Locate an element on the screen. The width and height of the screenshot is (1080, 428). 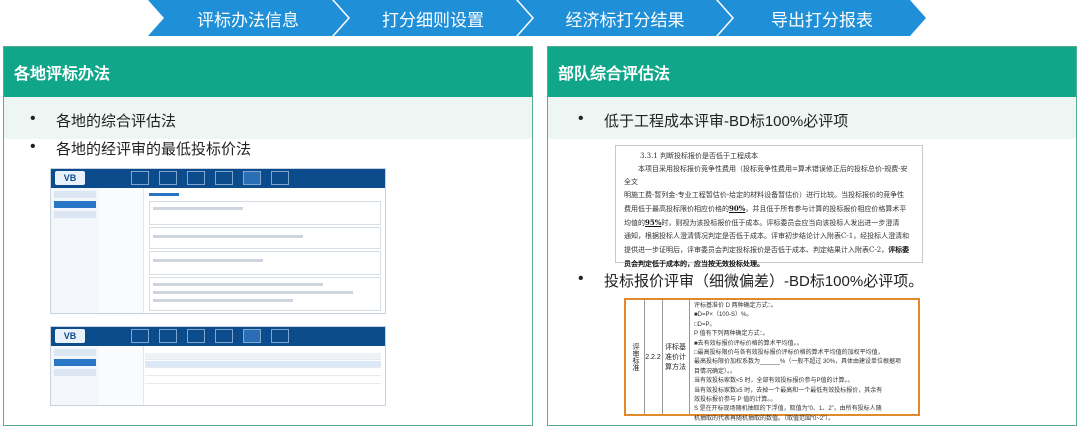
cell-text: 评审标准 is located at coordinates (635, 357).